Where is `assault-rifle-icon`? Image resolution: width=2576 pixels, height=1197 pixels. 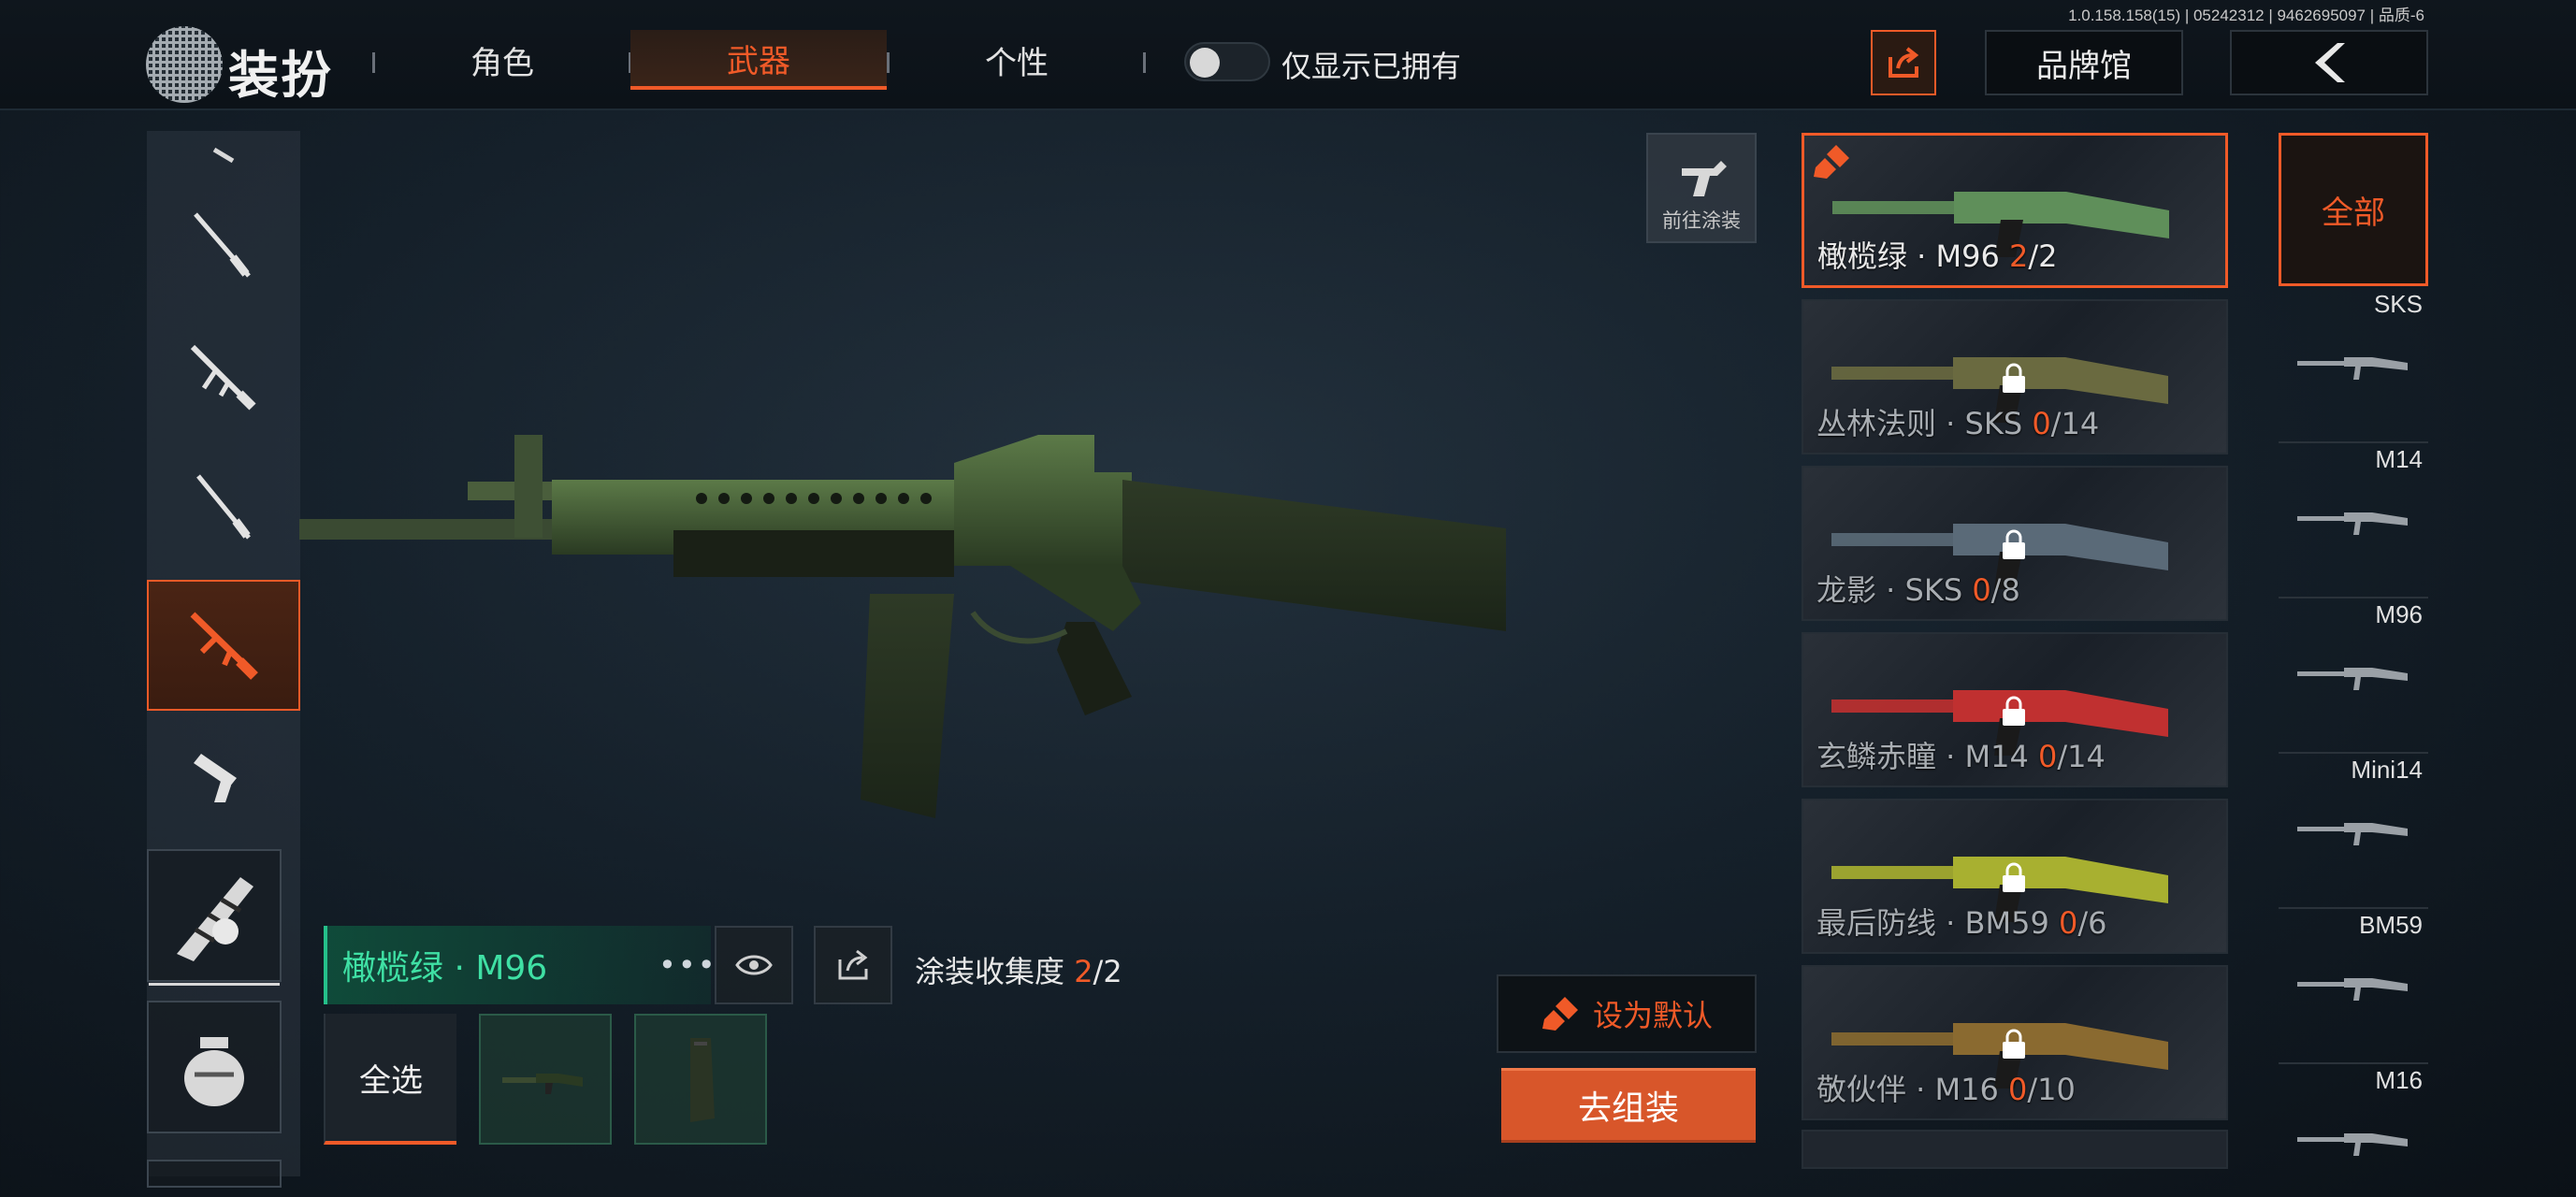 assault-rifle-icon is located at coordinates (223, 377).